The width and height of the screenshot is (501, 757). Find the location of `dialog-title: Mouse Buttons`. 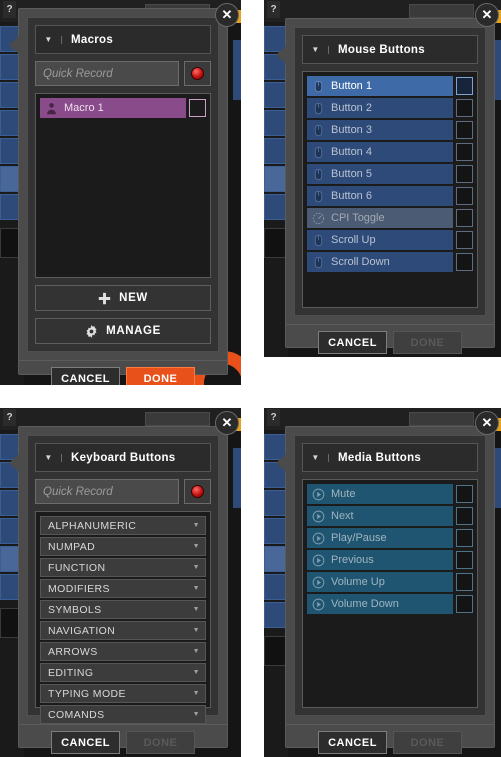

dialog-title: Mouse Buttons is located at coordinates (381, 49).